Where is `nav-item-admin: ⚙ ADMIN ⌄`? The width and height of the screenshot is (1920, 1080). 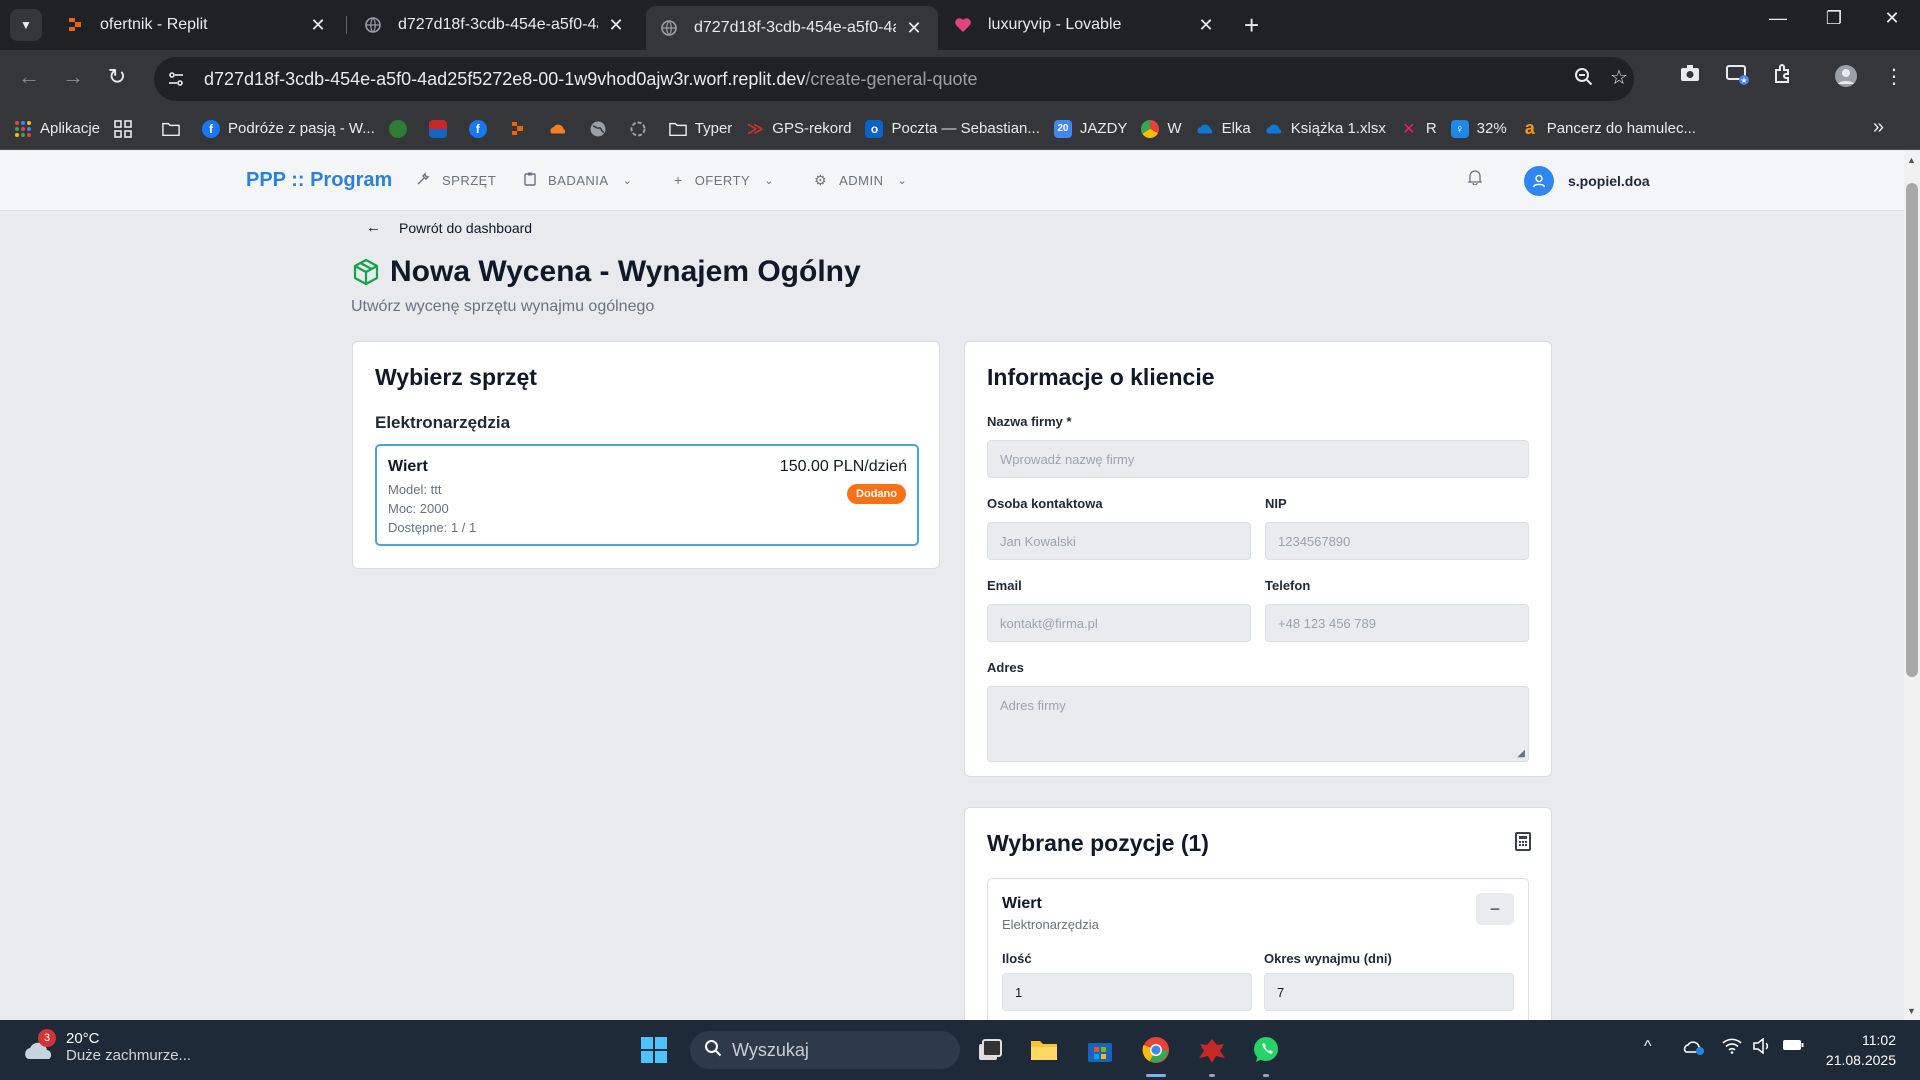
nav-item-admin: ⚙ ADMIN ⌄ is located at coordinates (860, 180).